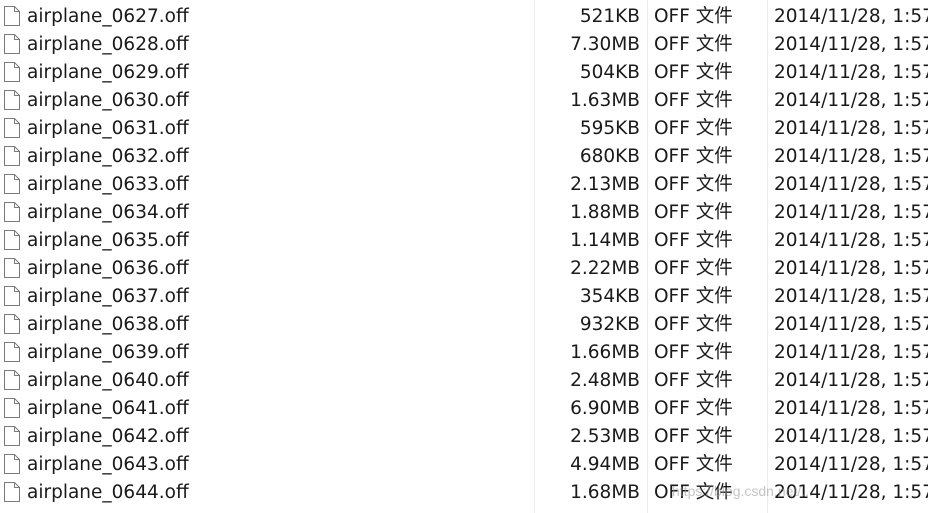 The height and width of the screenshot is (513, 928). Describe the element at coordinates (605, 380) in the screenshot. I see `file-size: 2.48MB` at that location.